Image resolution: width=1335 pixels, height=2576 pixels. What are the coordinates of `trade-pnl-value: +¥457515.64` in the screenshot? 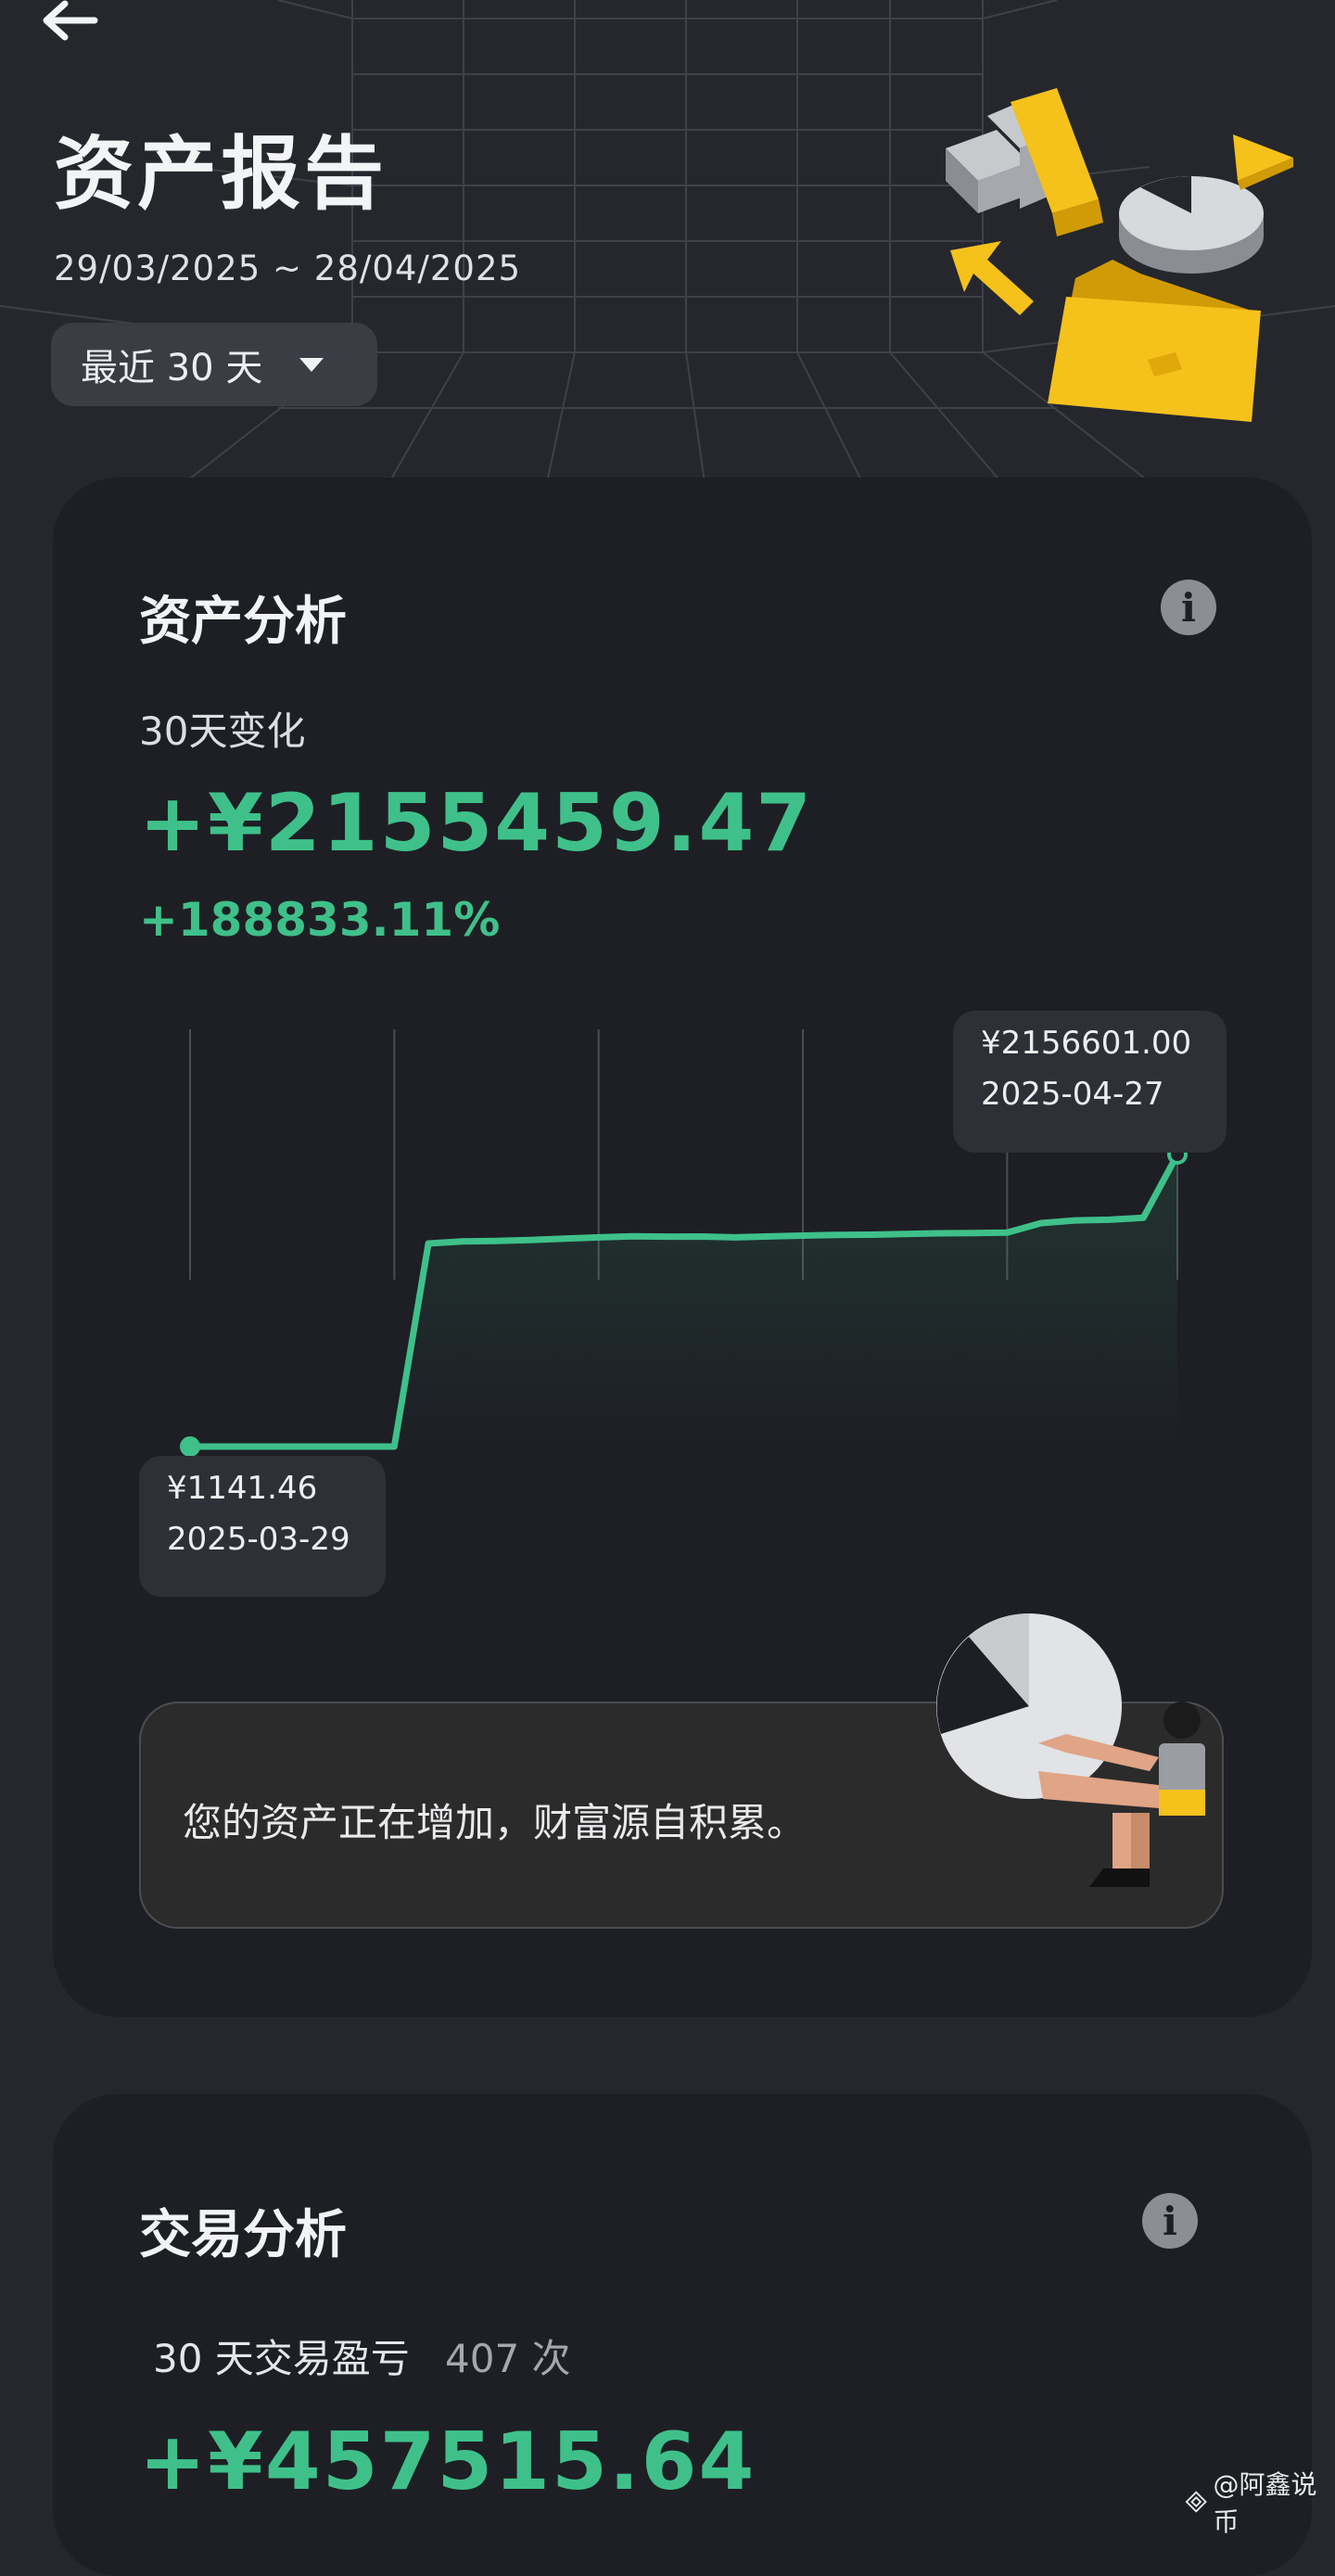 It's located at (447, 2462).